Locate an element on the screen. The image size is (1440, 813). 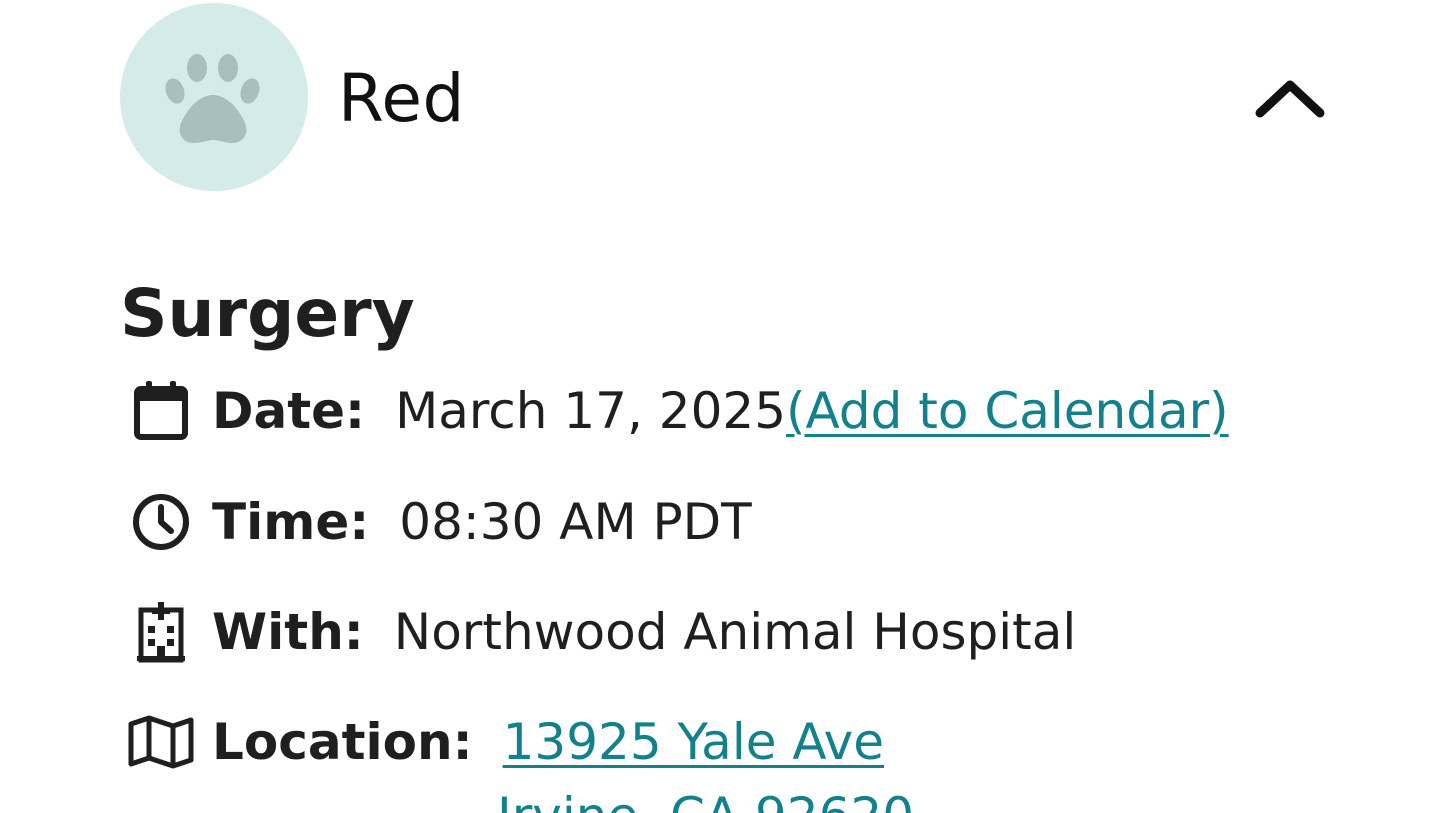
time-row: Time: 08:30 AM PDT is located at coordinates (439, 522).